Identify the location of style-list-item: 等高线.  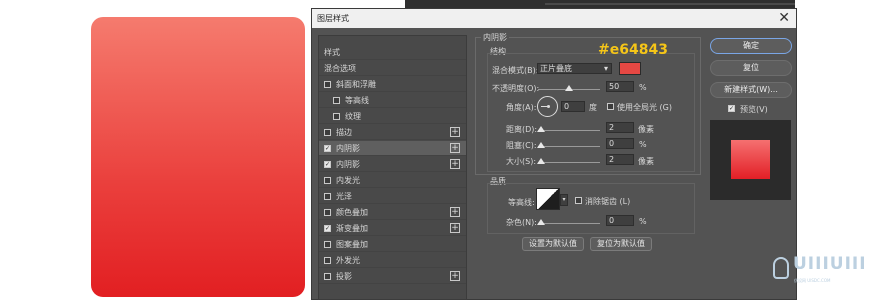
(392, 100).